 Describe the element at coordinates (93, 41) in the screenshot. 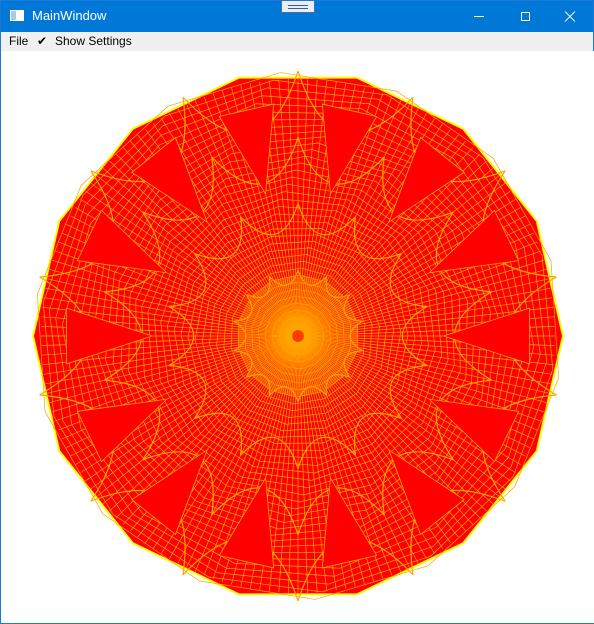

I see `menu-show-settings-label: Show Settings` at that location.